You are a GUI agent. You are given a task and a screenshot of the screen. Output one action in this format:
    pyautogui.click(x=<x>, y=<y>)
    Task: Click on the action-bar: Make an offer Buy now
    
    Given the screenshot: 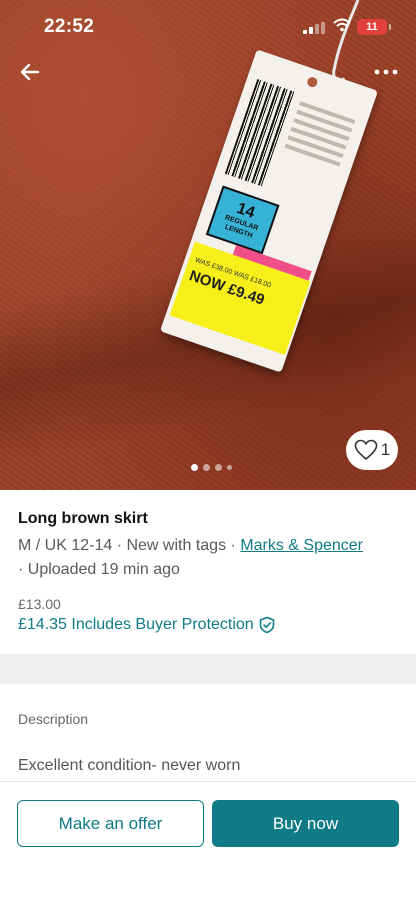 What is the action you would take?
    pyautogui.click(x=208, y=840)
    